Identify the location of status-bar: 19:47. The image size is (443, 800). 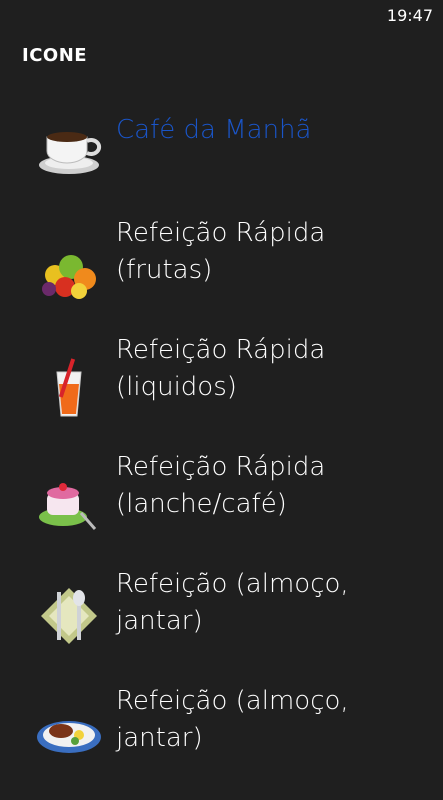
(221, 15).